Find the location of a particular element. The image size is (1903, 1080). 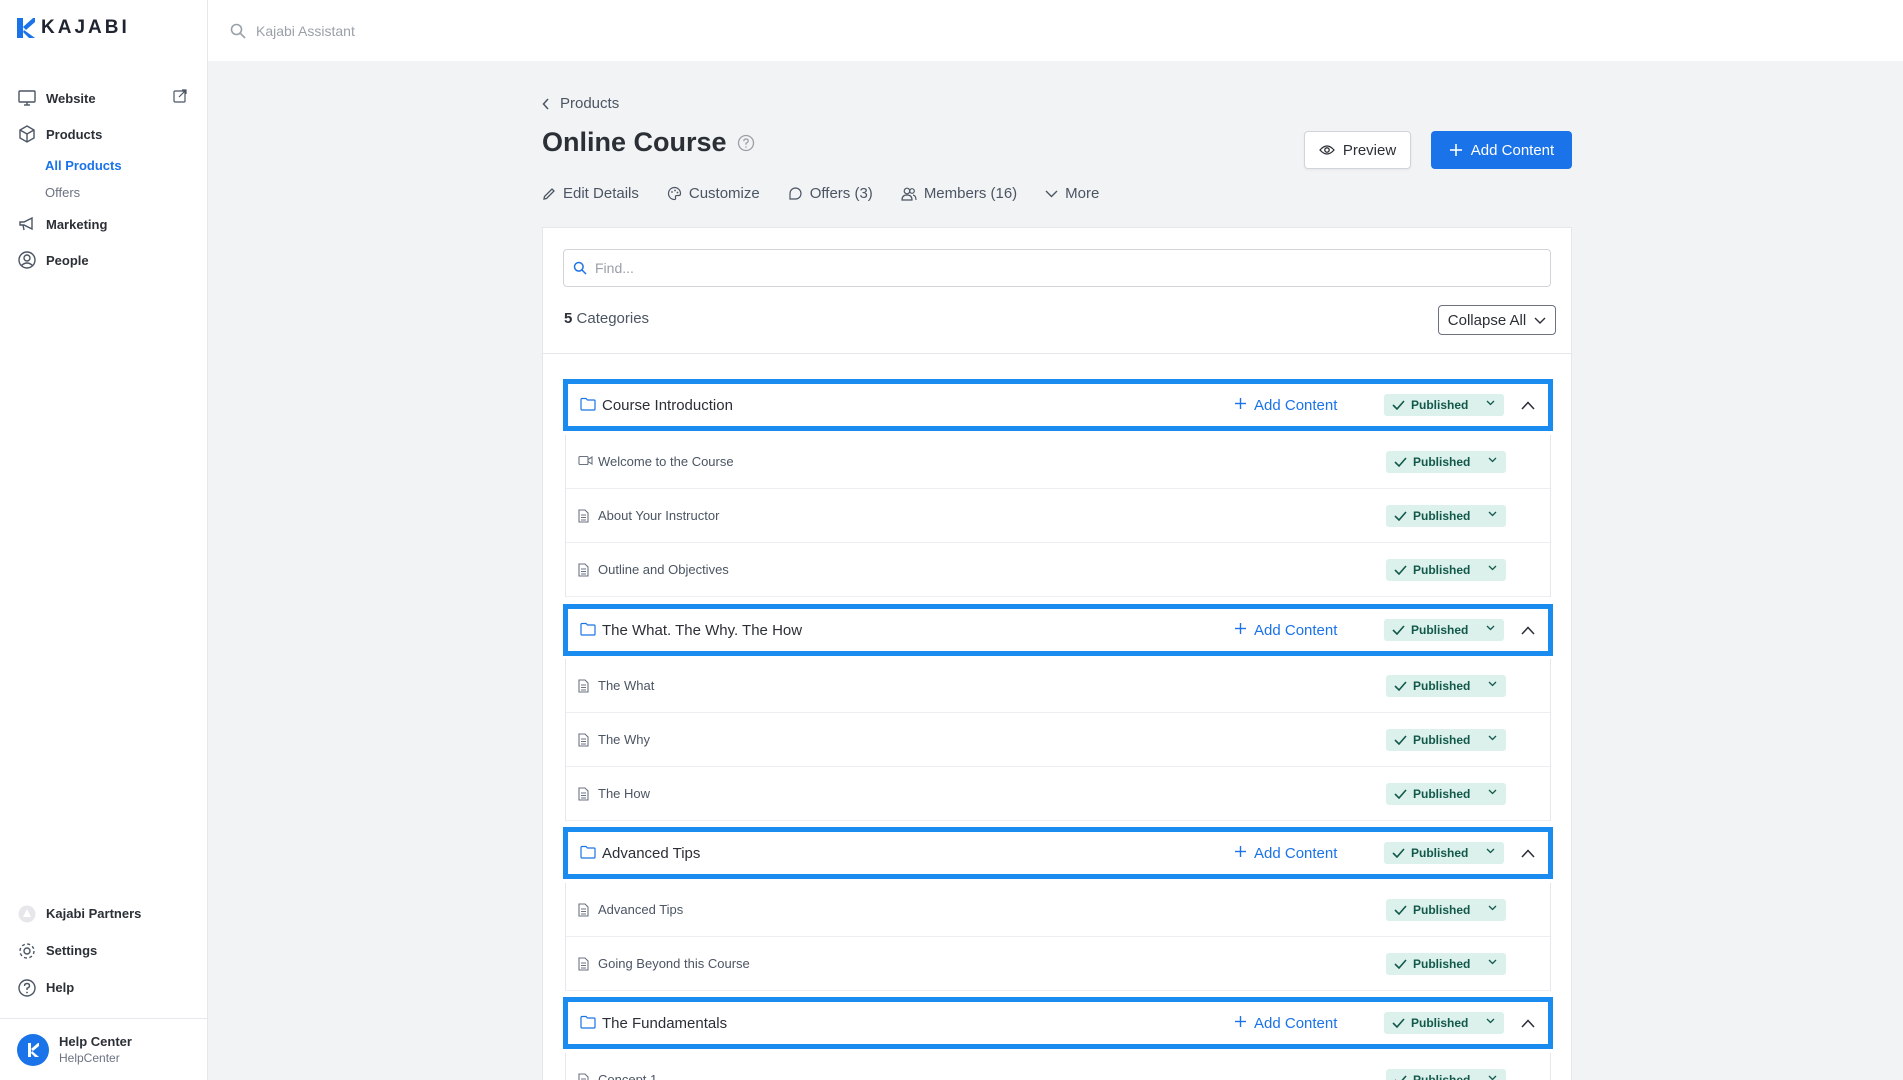

lesson-row: The How Published is located at coordinates (1058, 794).